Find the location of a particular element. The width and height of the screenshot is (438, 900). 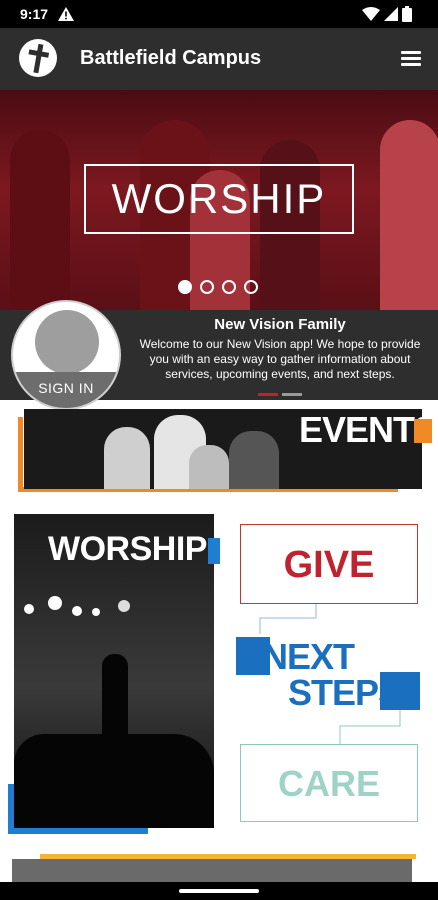

events-accent-bar is located at coordinates (20, 454).